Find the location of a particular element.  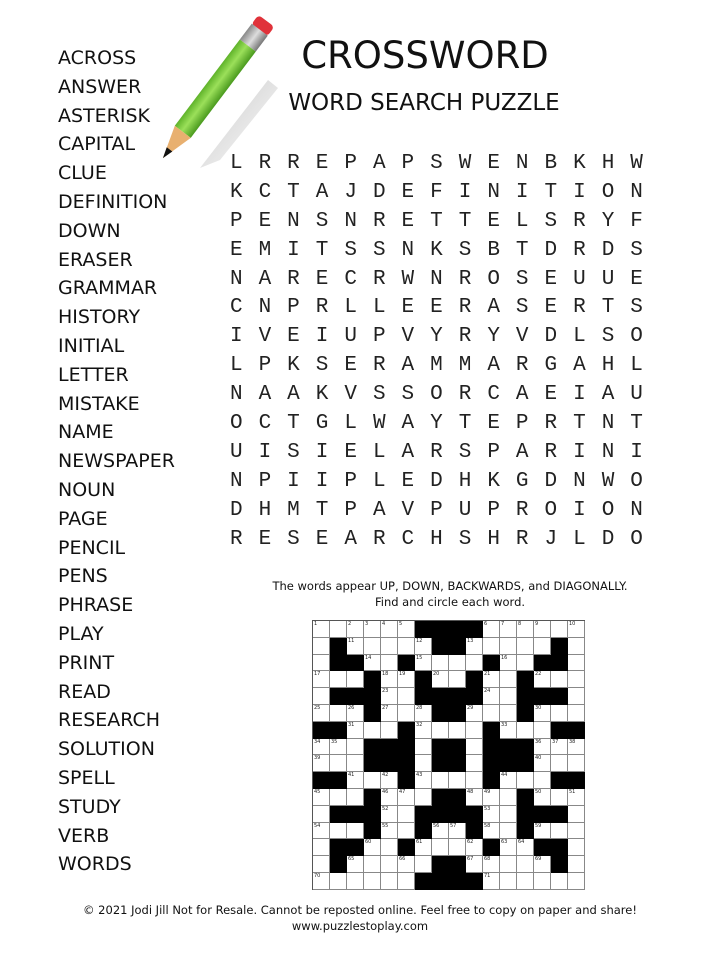

word-search-letter: C is located at coordinates (265, 424).